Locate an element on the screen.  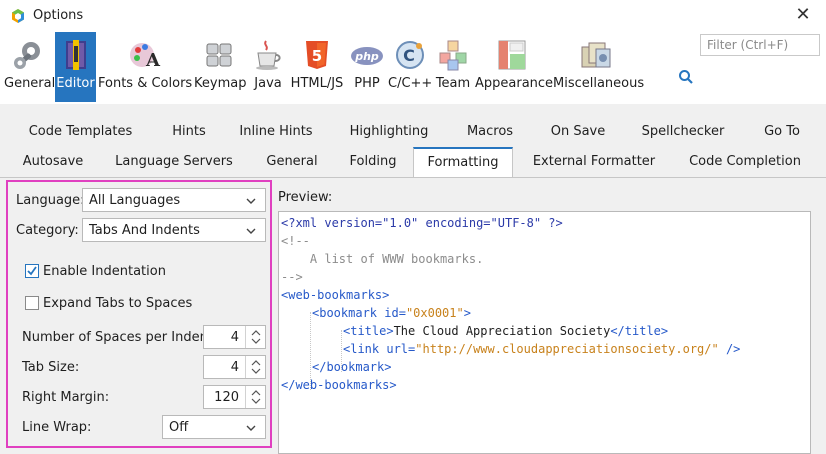
tab-folding: Folding is located at coordinates (373, 162).